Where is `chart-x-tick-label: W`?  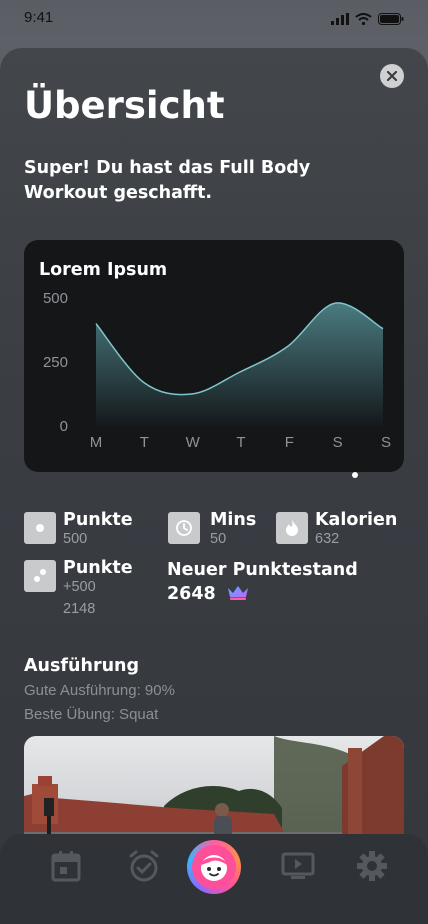
chart-x-tick-label: W is located at coordinates (193, 442).